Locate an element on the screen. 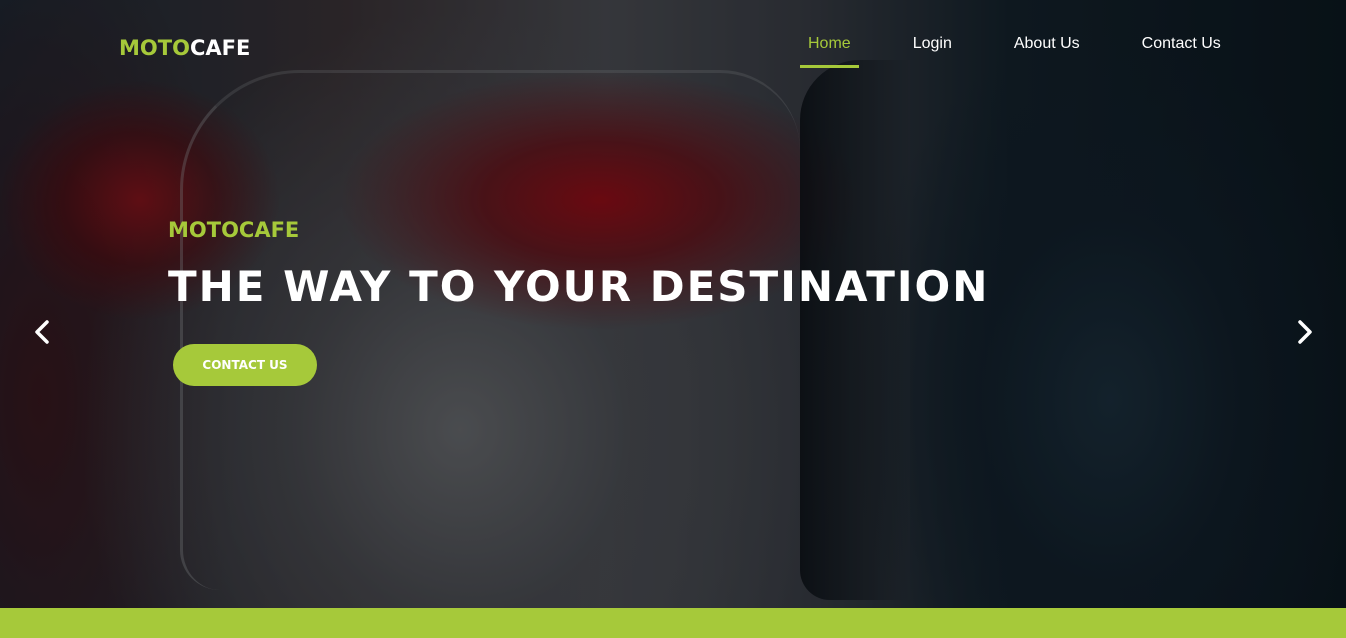 Image resolution: width=1346 pixels, height=638 pixels. contact-us-button: CONTACT US is located at coordinates (245, 365).